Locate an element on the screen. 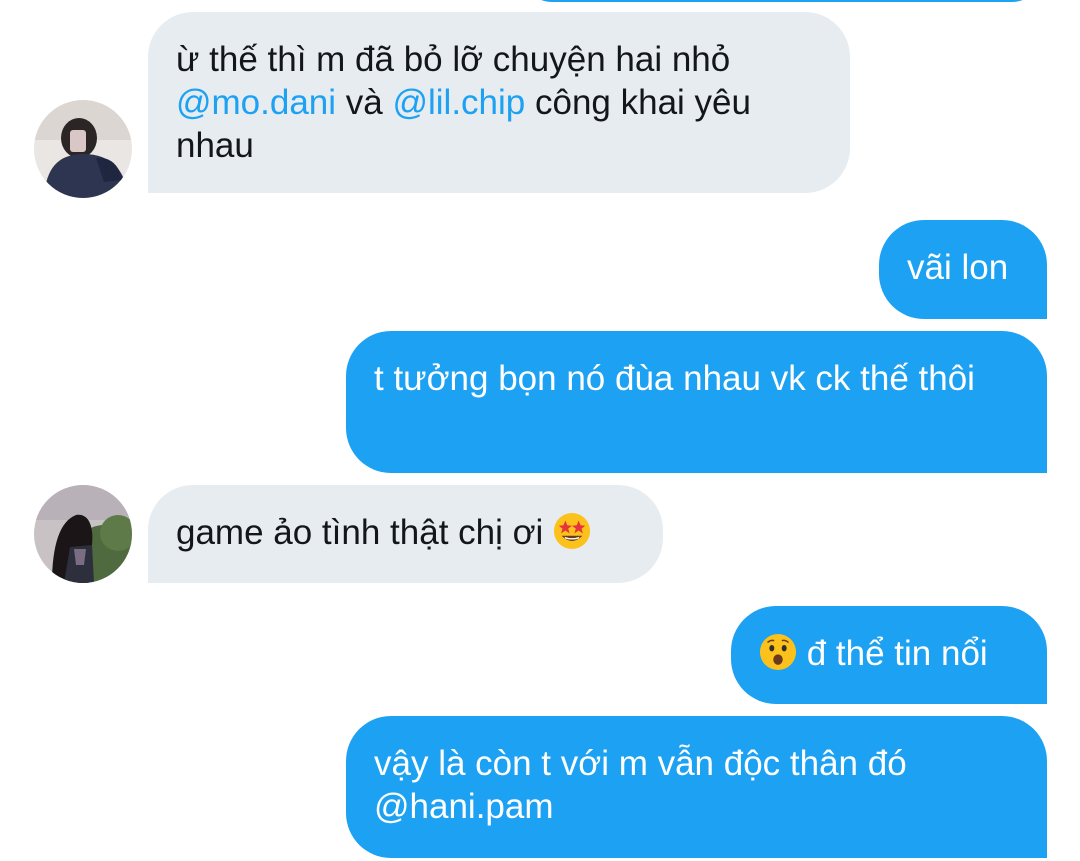 The width and height of the screenshot is (1080, 861). mention-link: @mo.dani is located at coordinates (256, 102).